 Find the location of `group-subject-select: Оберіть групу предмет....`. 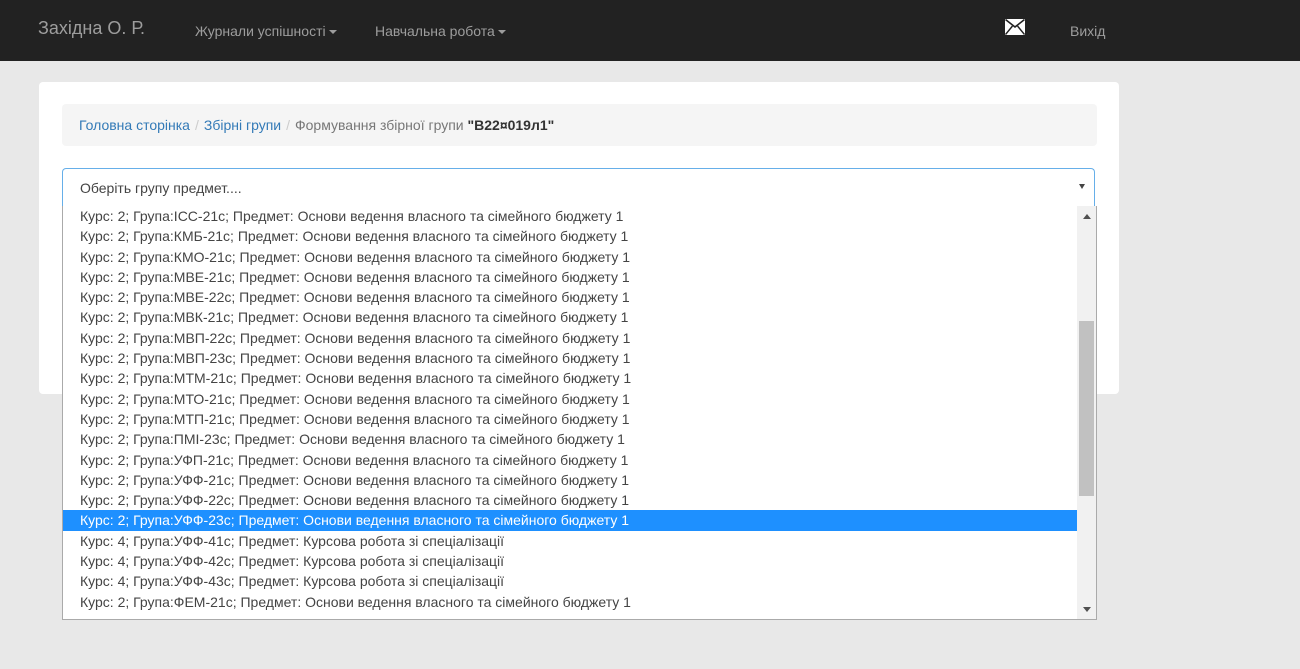

group-subject-select: Оберіть групу предмет.... is located at coordinates (578, 187).